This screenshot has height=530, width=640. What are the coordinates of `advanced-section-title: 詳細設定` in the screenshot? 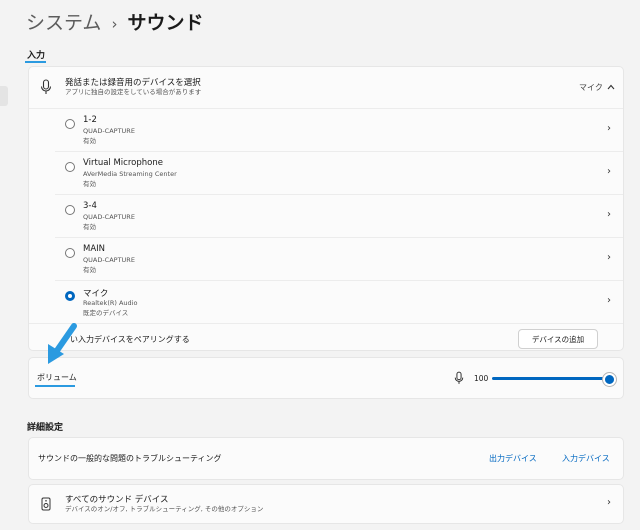 It's located at (45, 428).